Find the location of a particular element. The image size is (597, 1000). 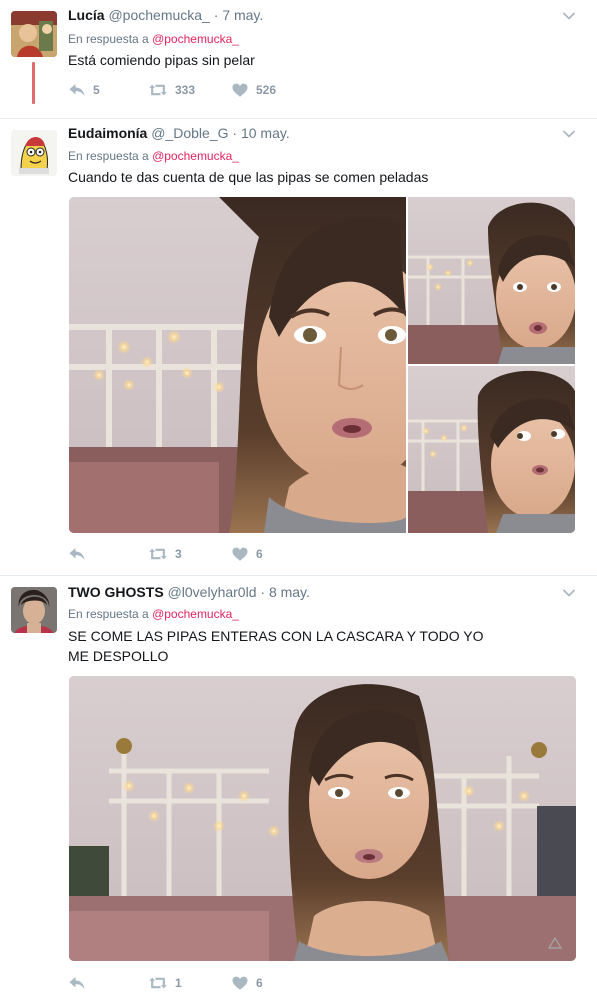

retweet-count: 1 is located at coordinates (178, 983).